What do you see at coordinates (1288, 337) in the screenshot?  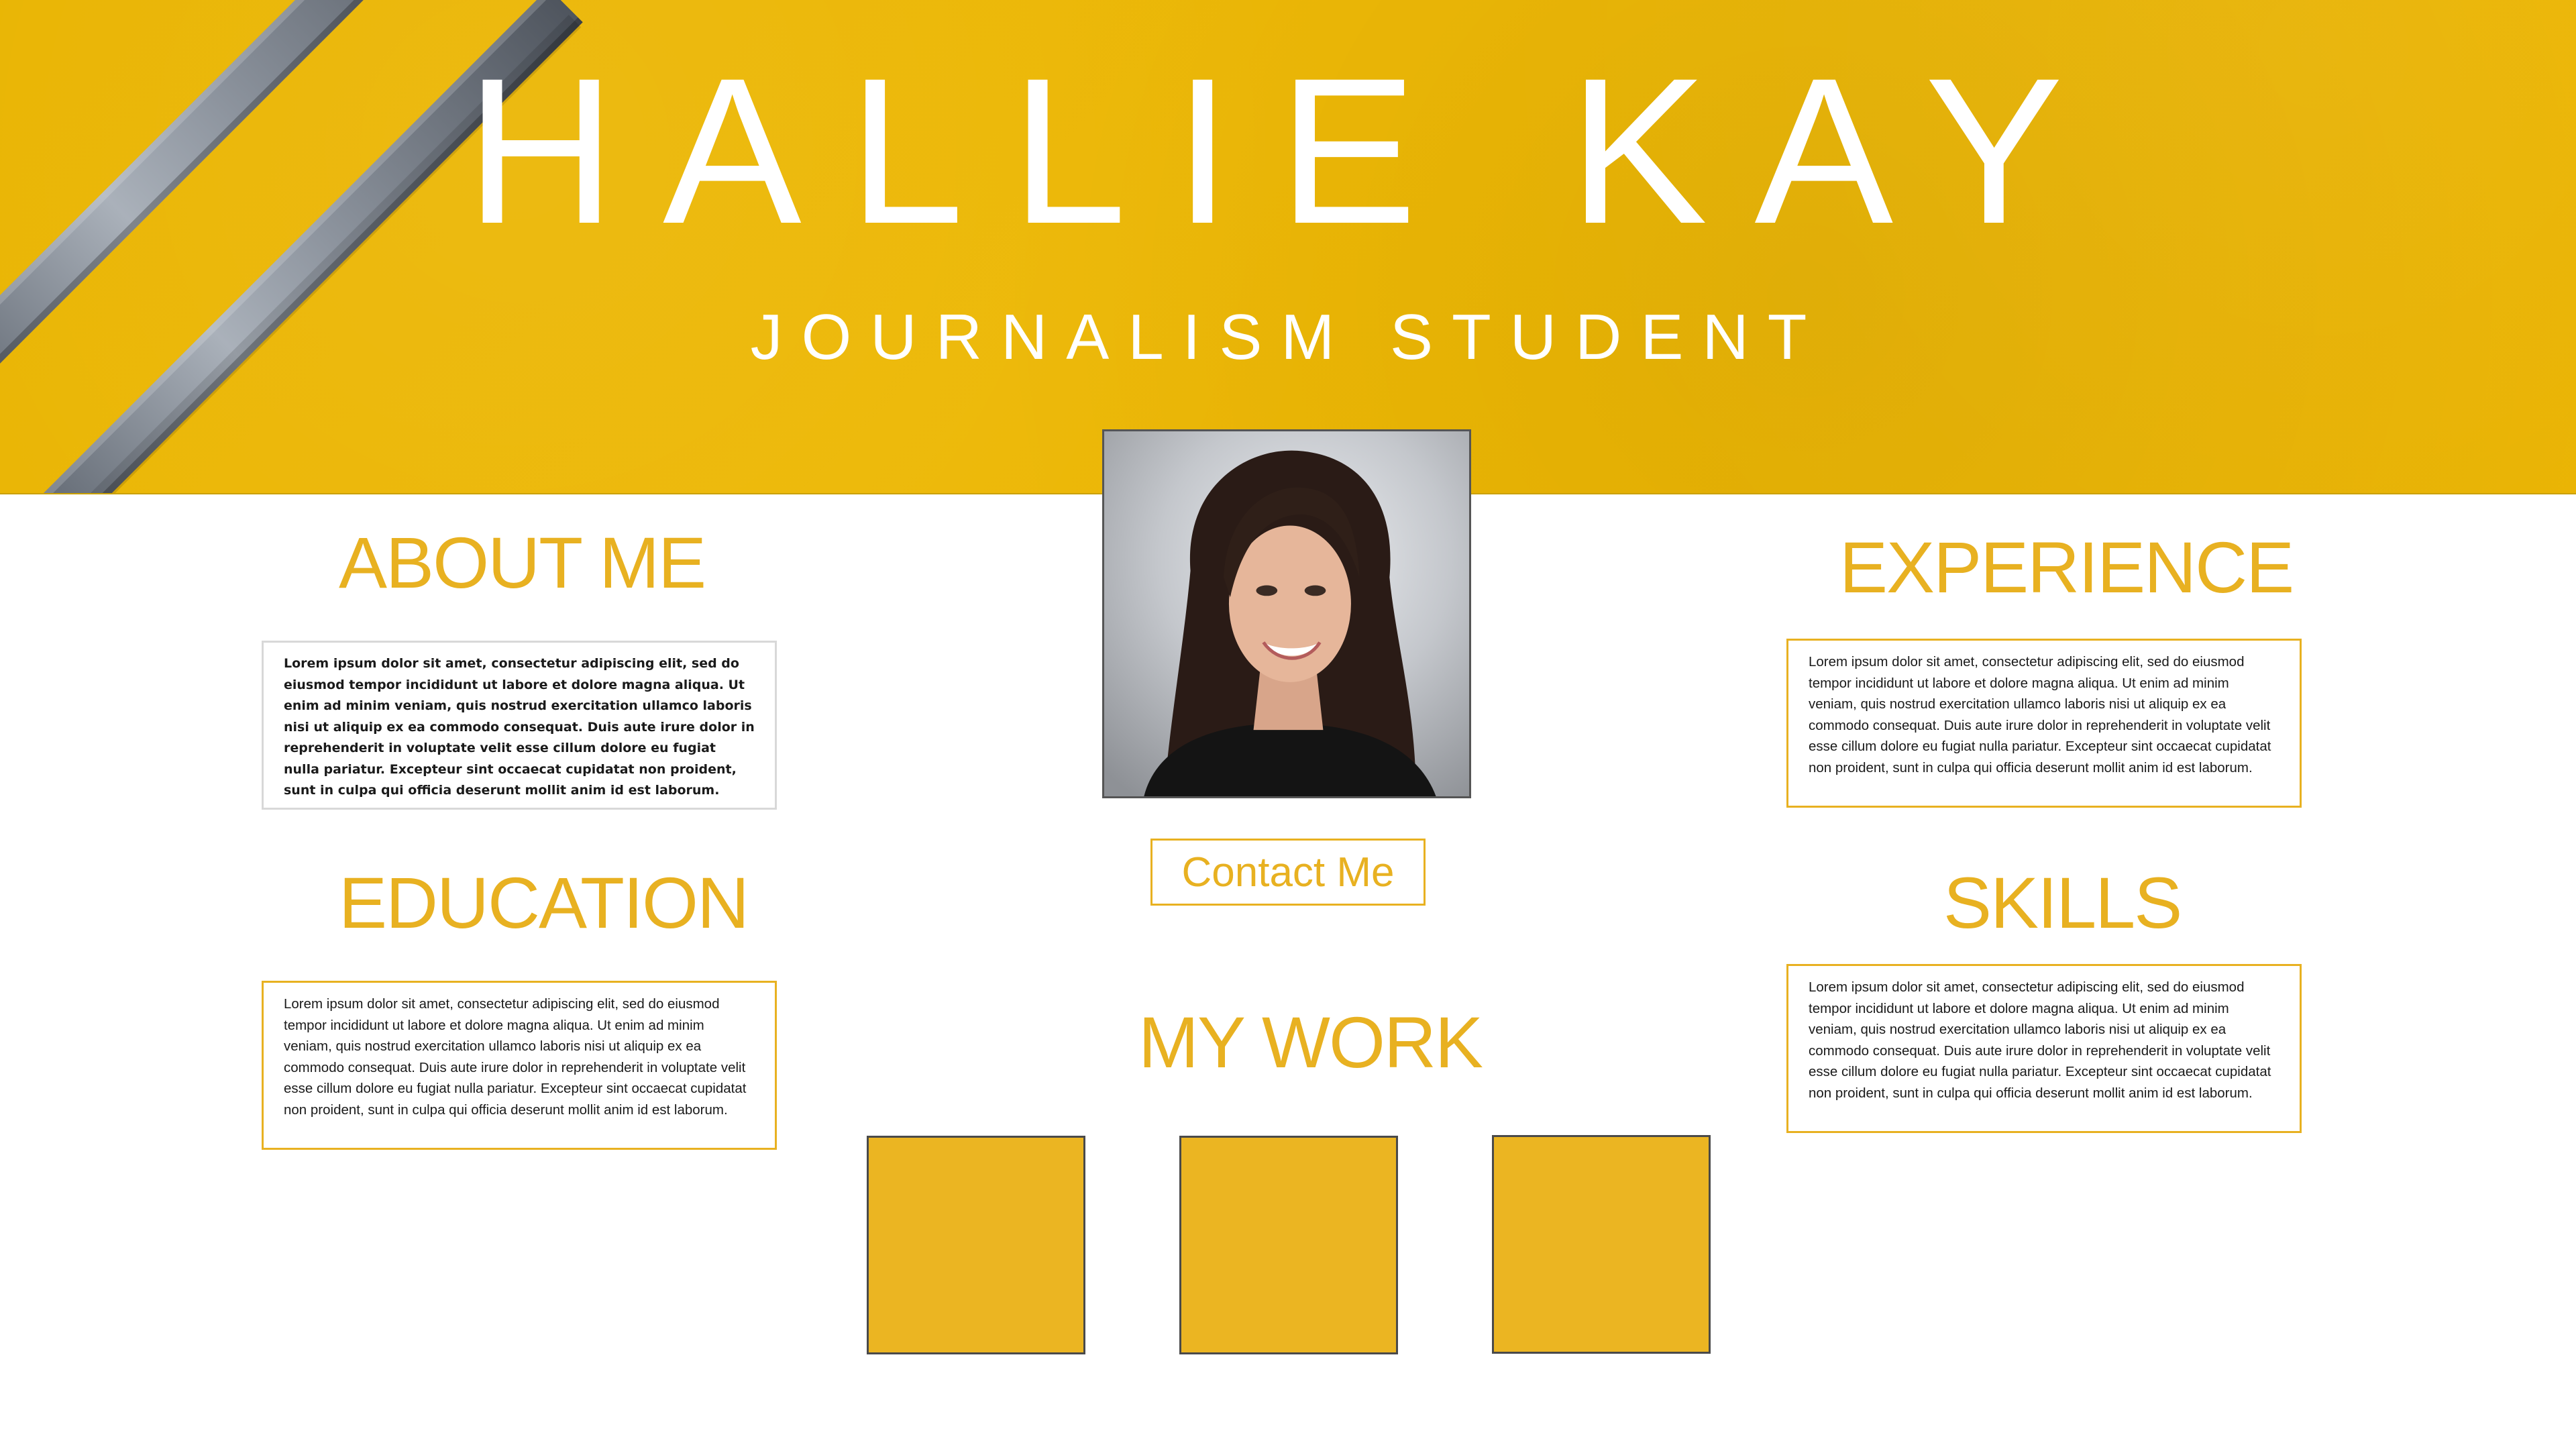 I see `page-subtitle: JOURNALISM STUDENT` at bounding box center [1288, 337].